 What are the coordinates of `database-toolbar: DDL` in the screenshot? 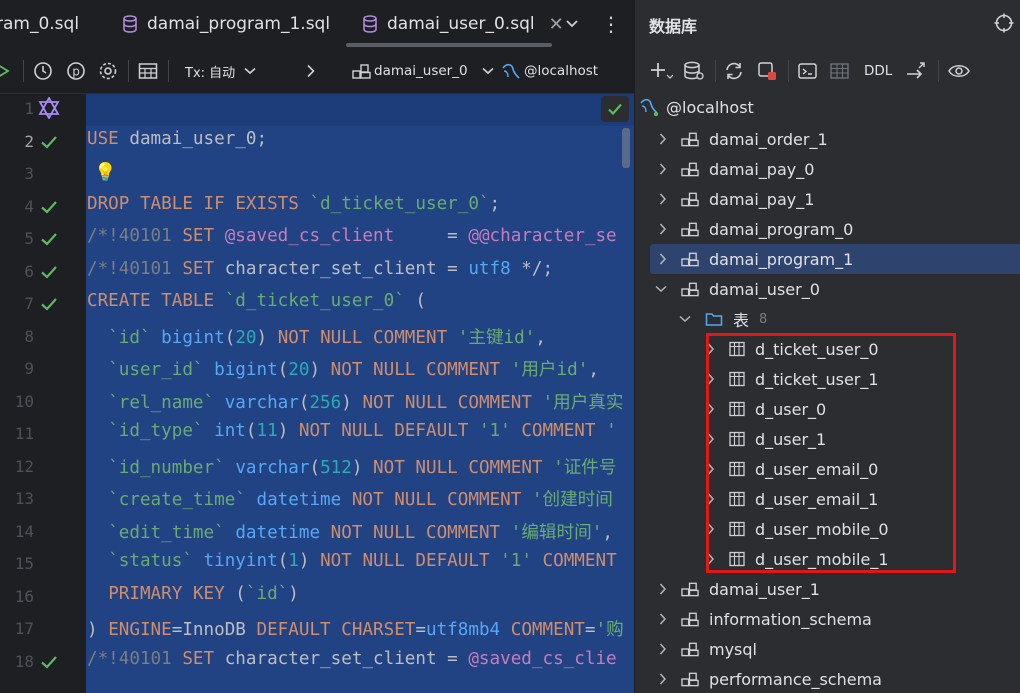 It's located at (827, 71).